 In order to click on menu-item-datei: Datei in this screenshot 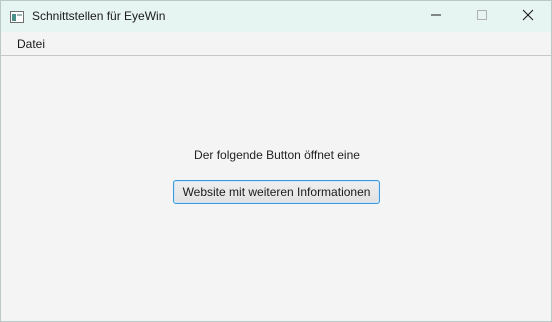, I will do `click(31, 43)`.